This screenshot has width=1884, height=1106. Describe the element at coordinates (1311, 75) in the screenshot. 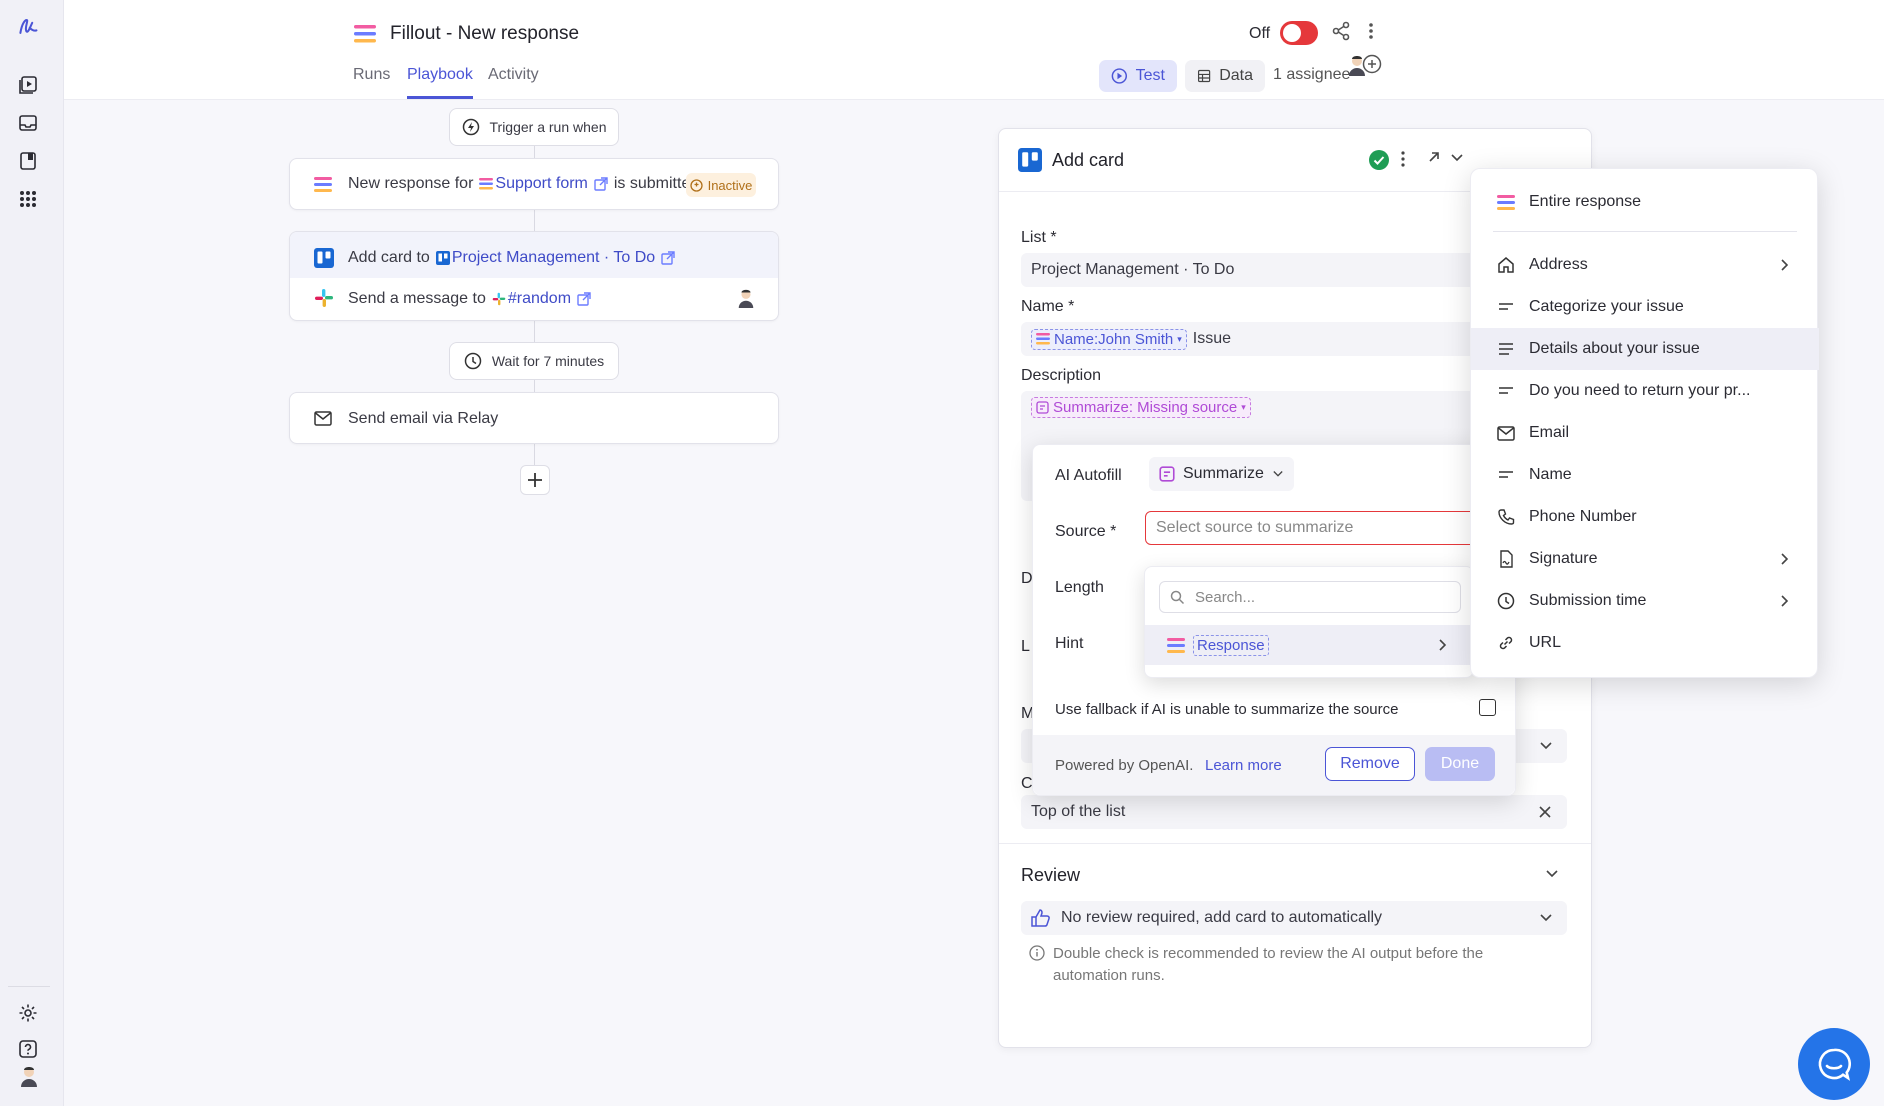

I see `assignee-count: 1 assignee` at that location.